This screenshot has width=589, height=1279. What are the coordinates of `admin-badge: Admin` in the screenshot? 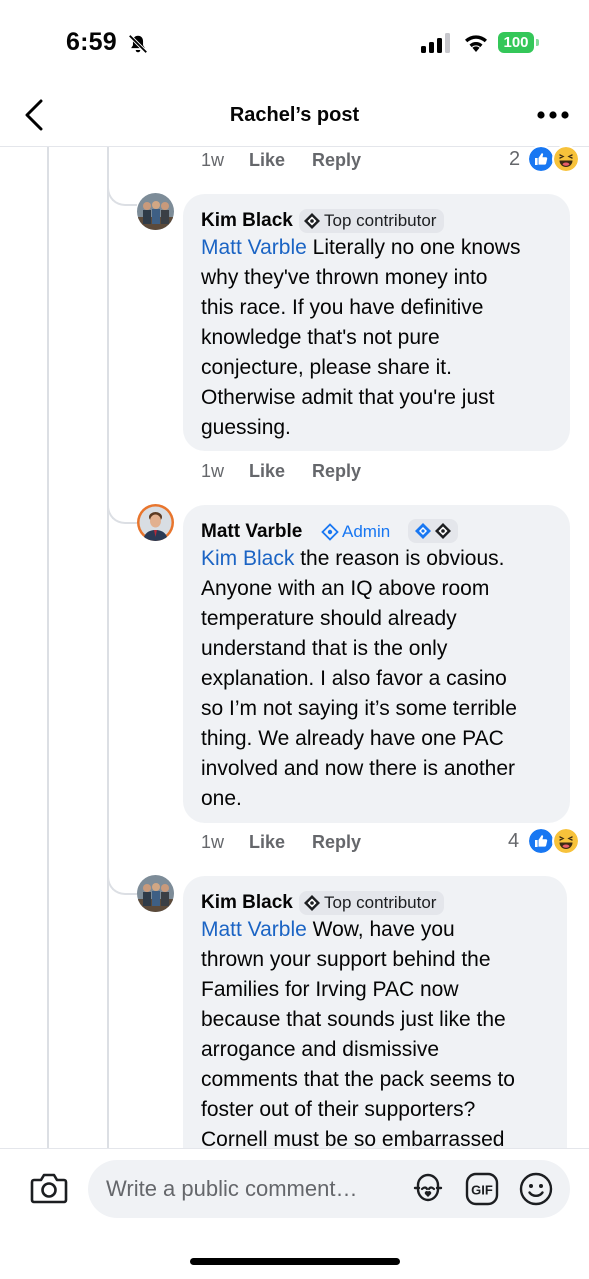 It's located at (355, 532).